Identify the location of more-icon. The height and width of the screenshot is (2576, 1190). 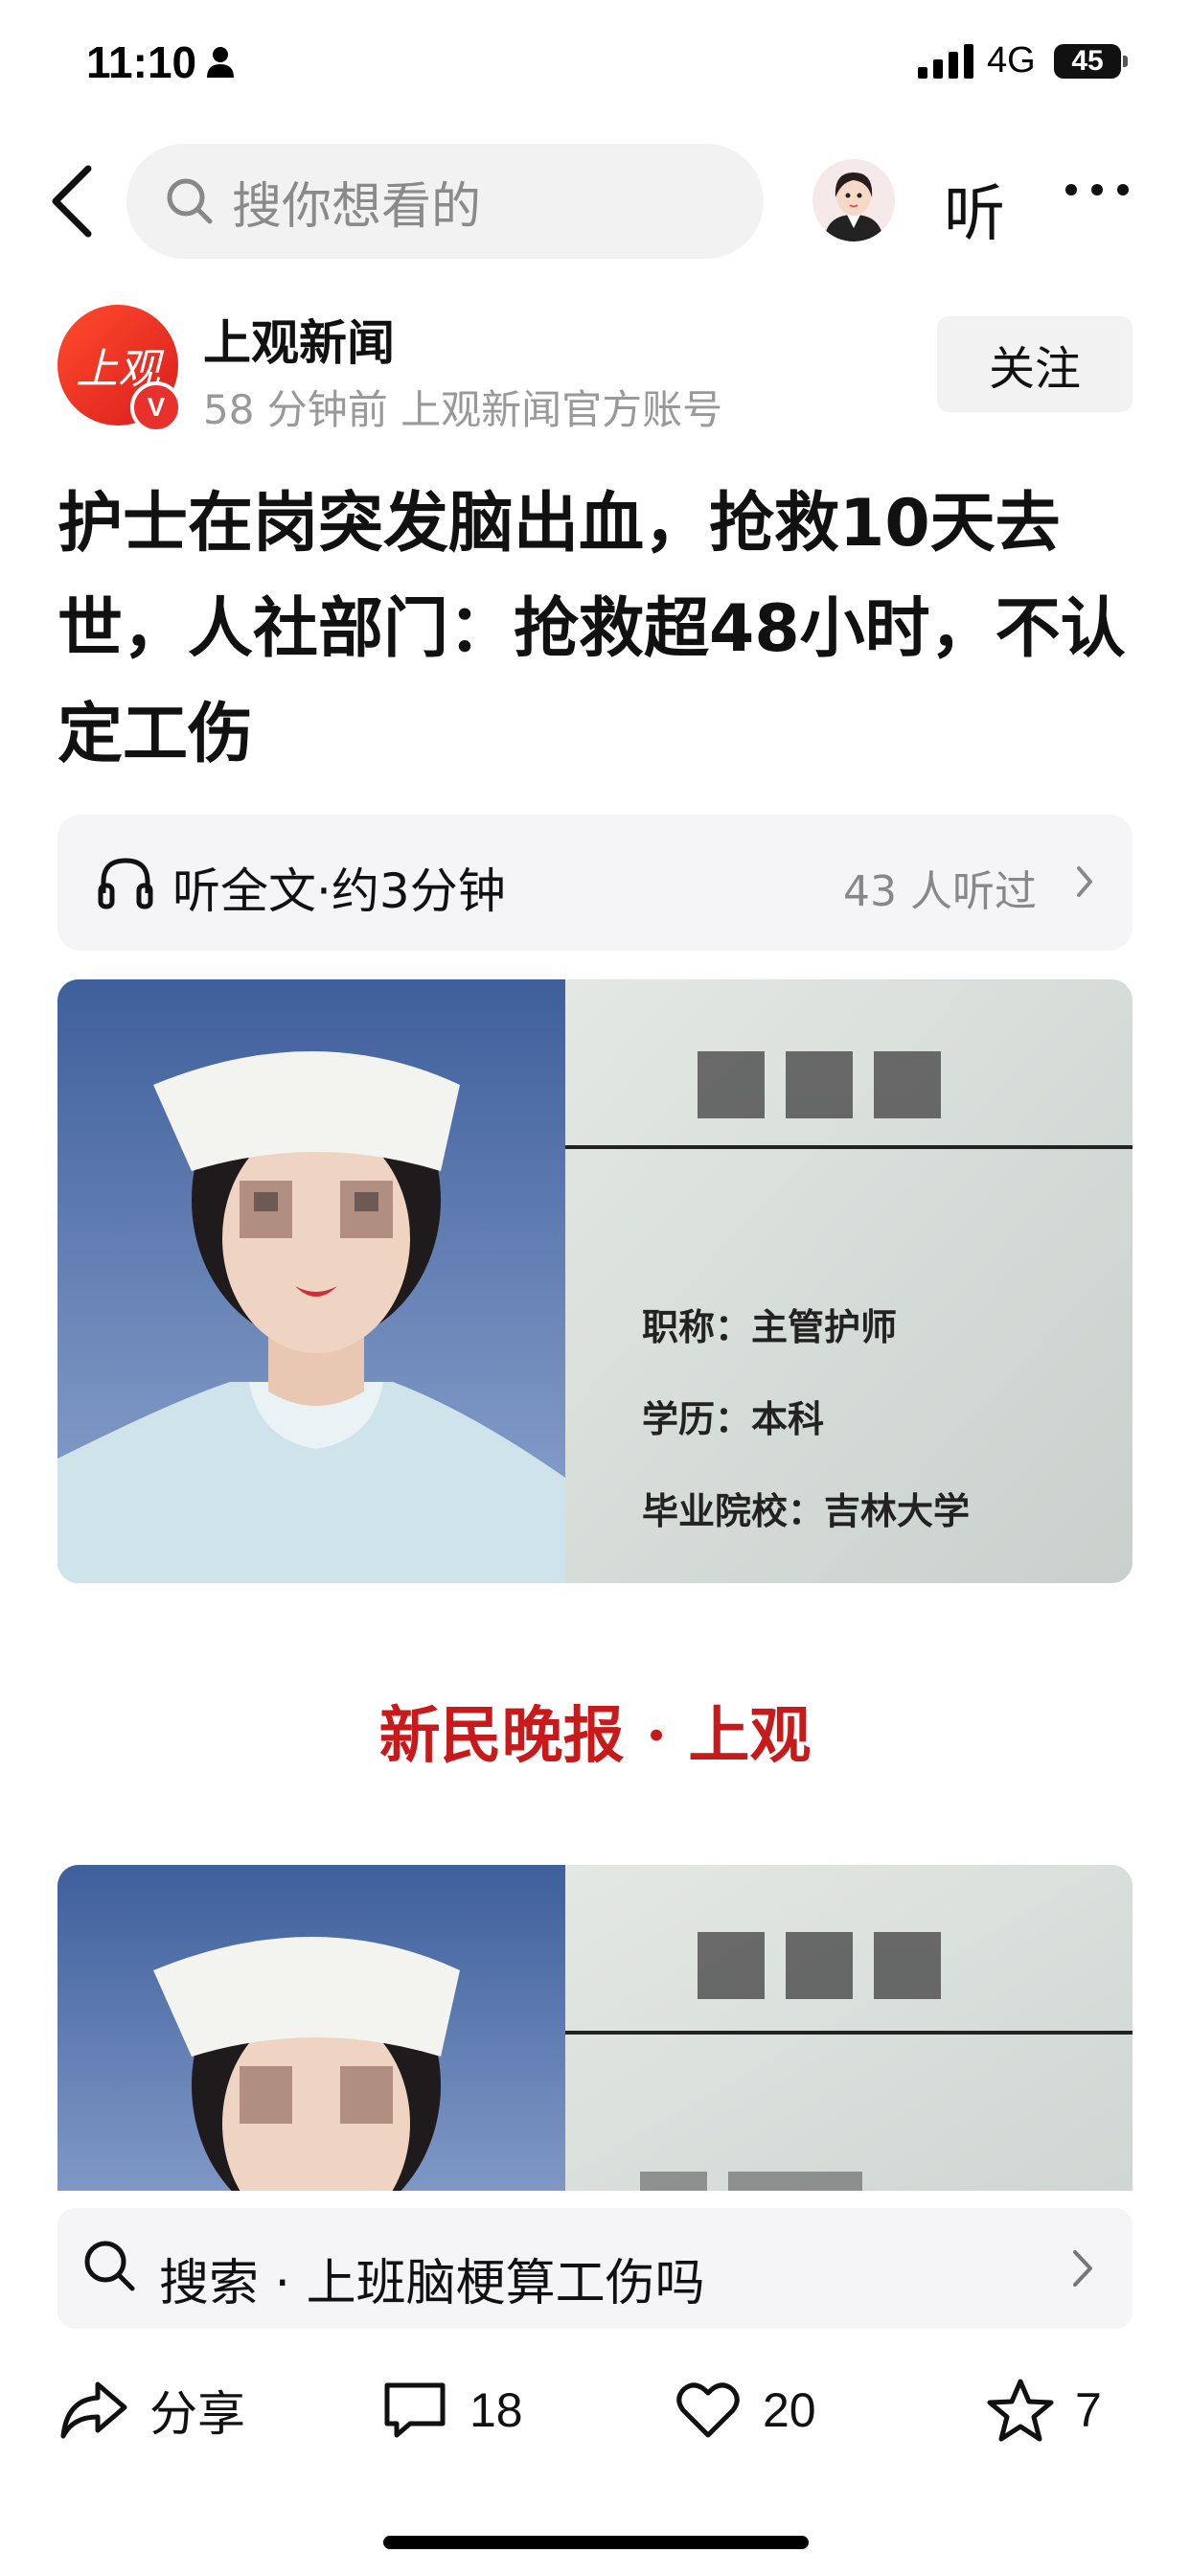
(1098, 189).